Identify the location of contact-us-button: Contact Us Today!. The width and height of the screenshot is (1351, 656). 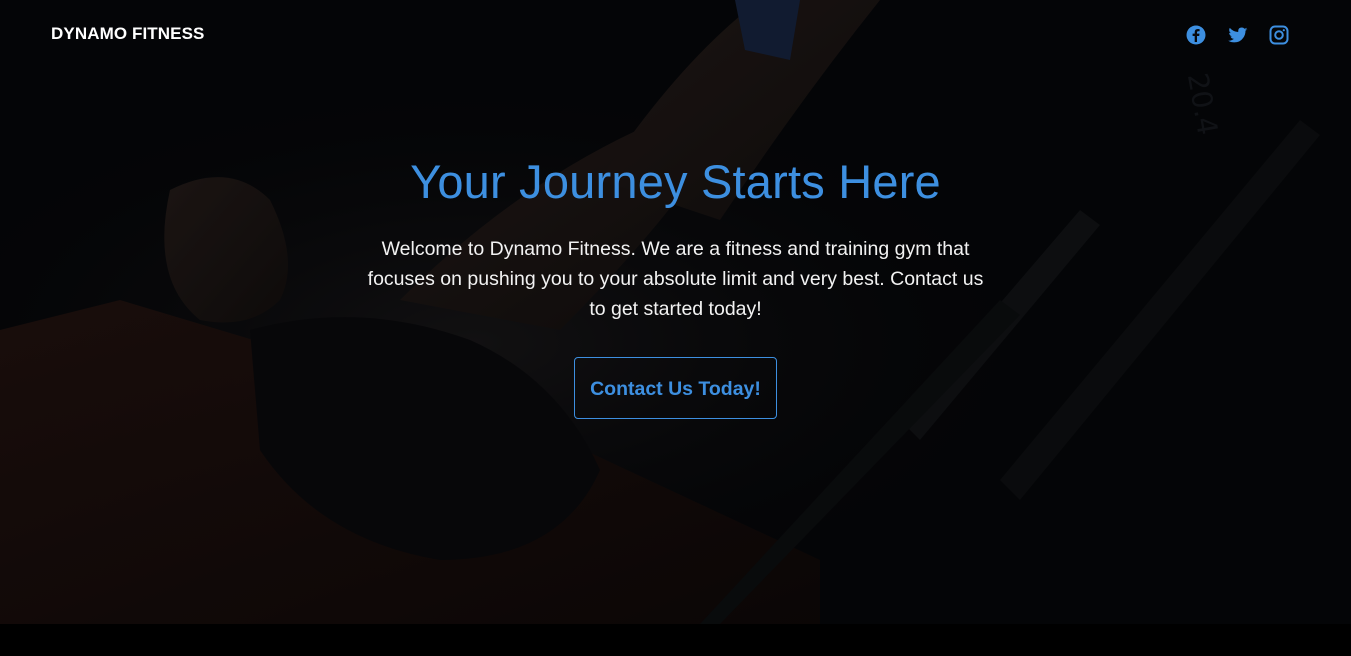
(675, 388).